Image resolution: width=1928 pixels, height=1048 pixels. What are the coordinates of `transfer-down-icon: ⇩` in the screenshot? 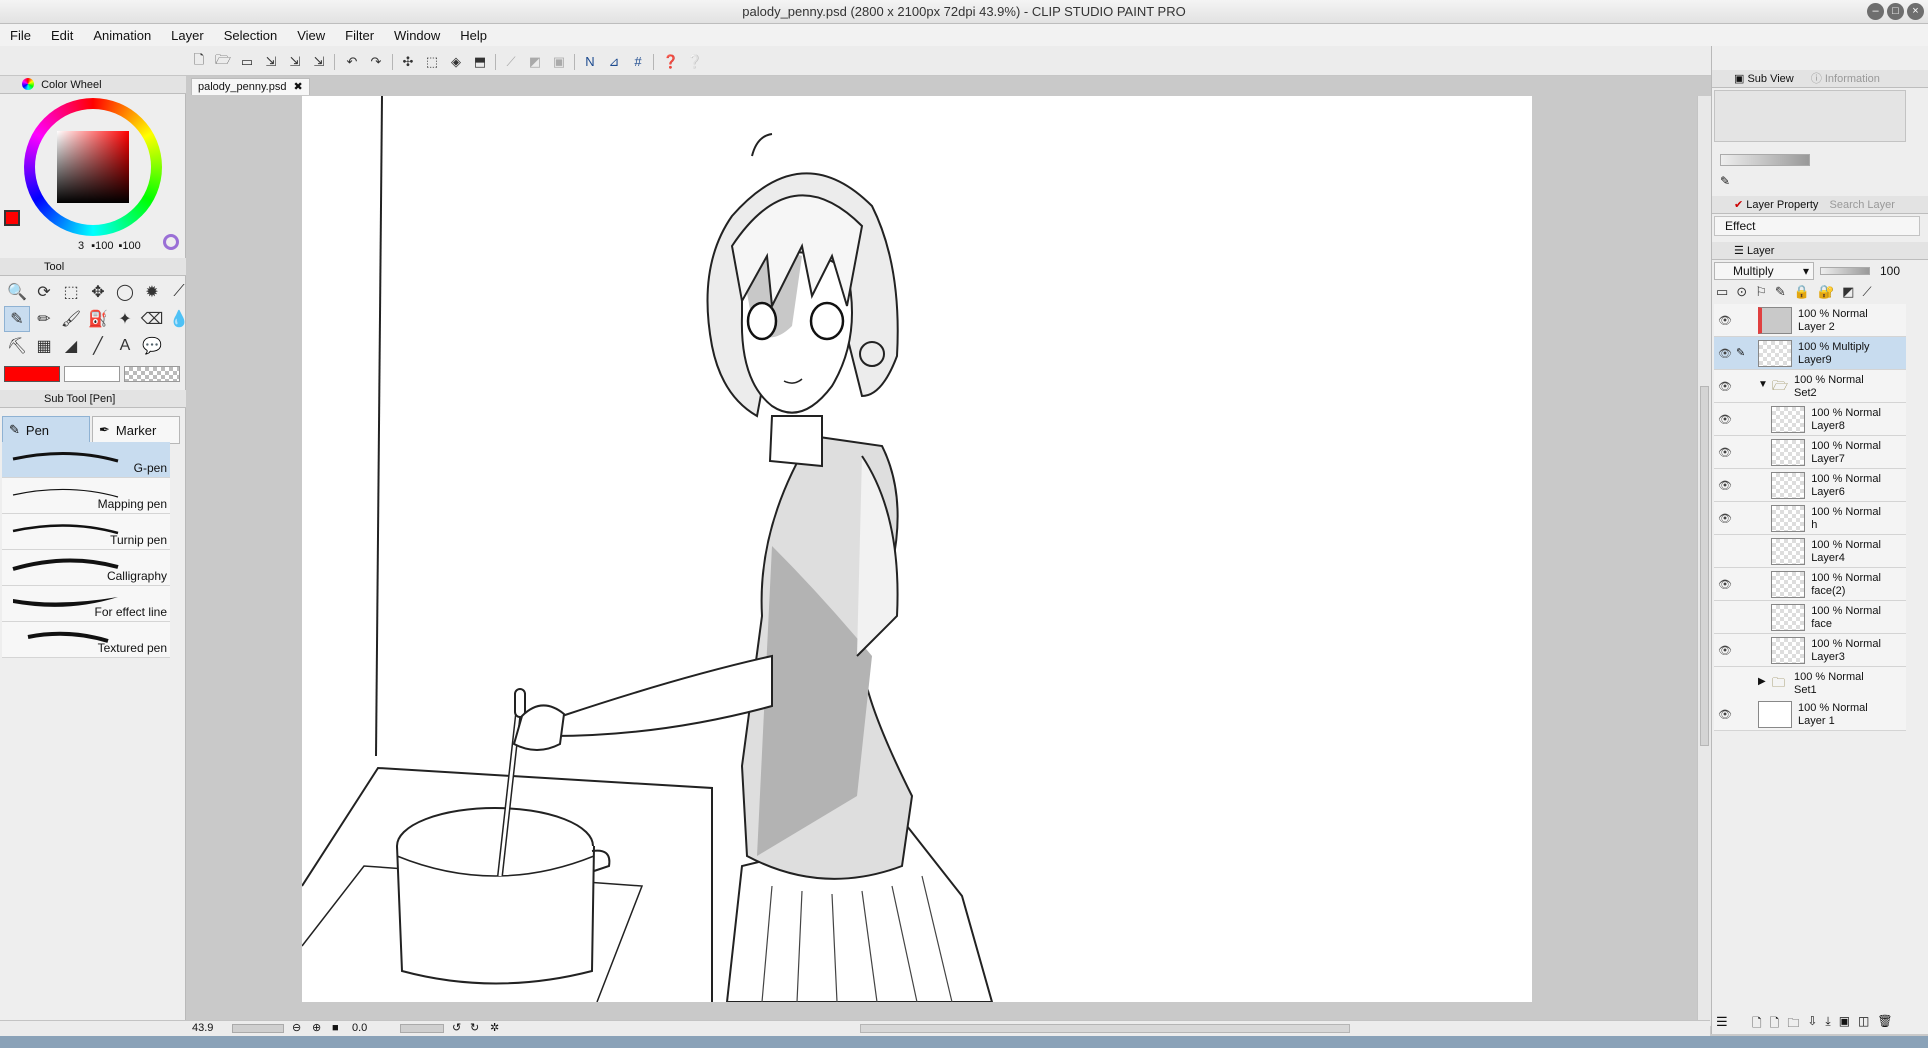 It's located at (1812, 1024).